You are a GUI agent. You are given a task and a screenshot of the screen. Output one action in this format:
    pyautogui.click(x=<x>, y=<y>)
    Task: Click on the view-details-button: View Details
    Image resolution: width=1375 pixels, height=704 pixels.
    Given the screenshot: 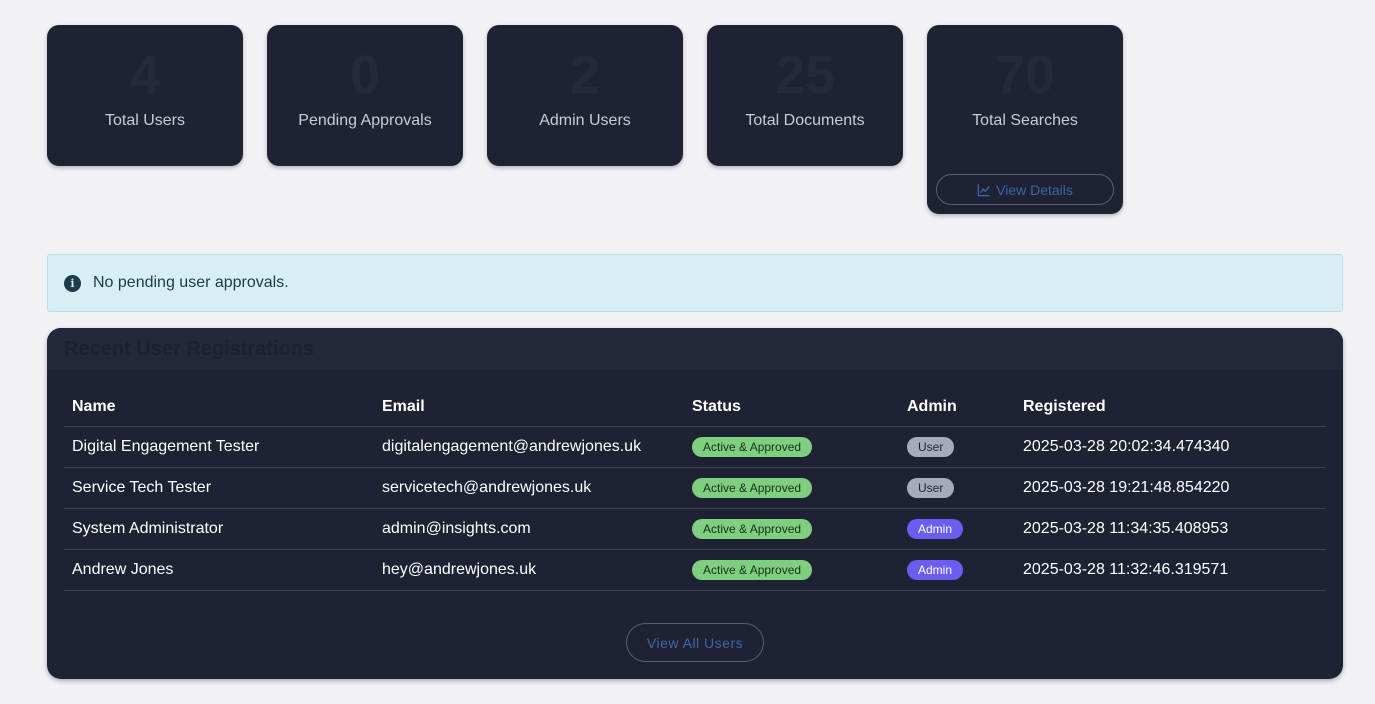 What is the action you would take?
    pyautogui.click(x=1025, y=189)
    